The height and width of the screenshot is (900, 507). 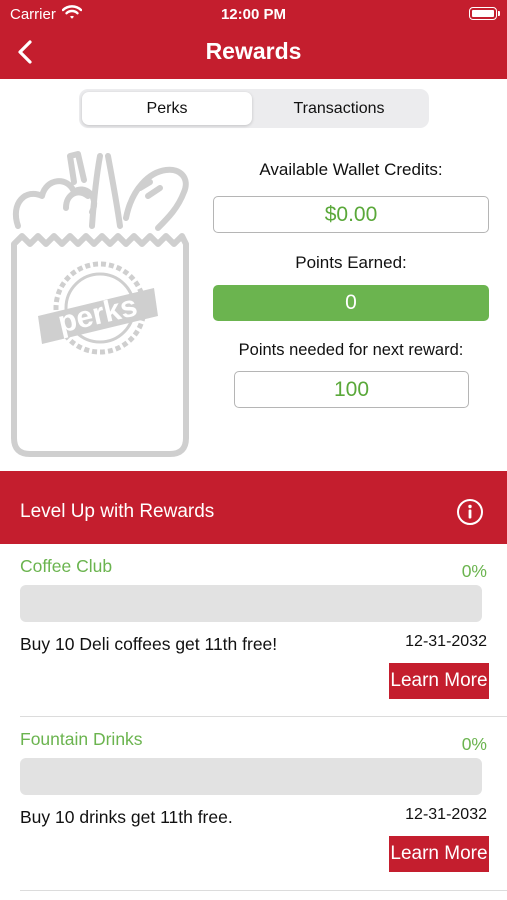 I want to click on reward-description: Buy 10 drinks get 11th free., so click(x=126, y=817).